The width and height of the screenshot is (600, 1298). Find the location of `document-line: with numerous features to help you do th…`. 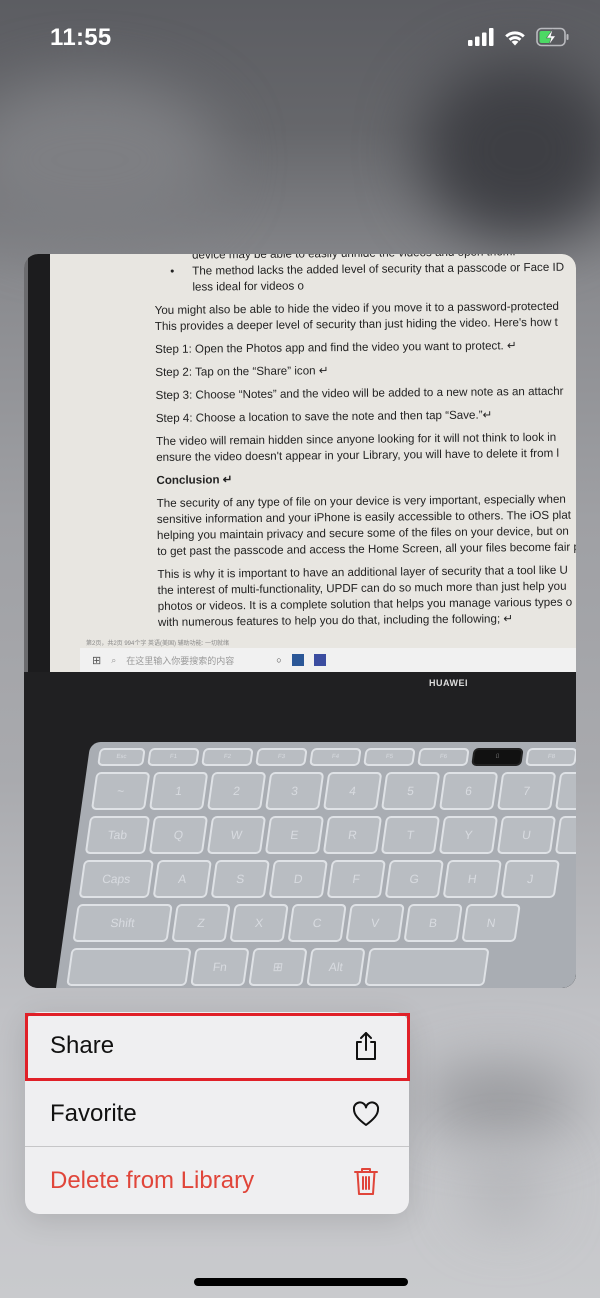

document-line: with numerous features to help you do th… is located at coordinates (335, 620).